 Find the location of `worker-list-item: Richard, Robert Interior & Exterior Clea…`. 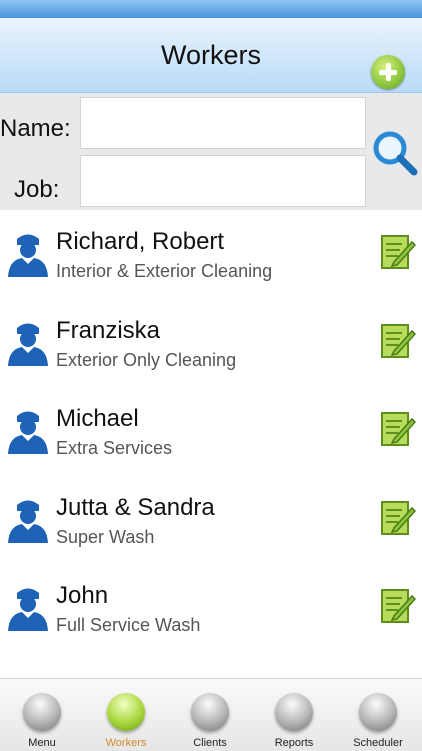

worker-list-item: Richard, Robert Interior & Exterior Clea… is located at coordinates (211, 254).